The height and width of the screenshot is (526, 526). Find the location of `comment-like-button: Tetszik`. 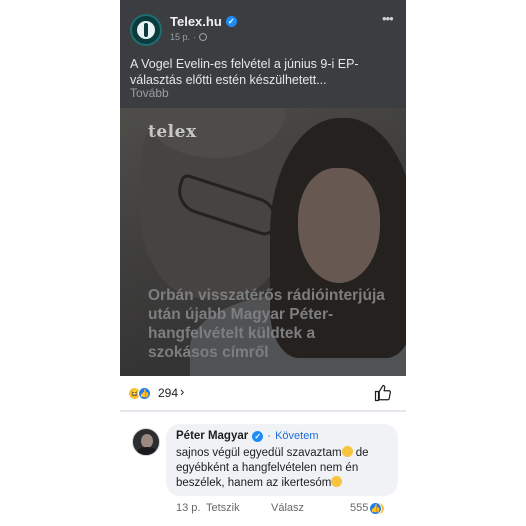

comment-like-button: Tetszik is located at coordinates (223, 508).